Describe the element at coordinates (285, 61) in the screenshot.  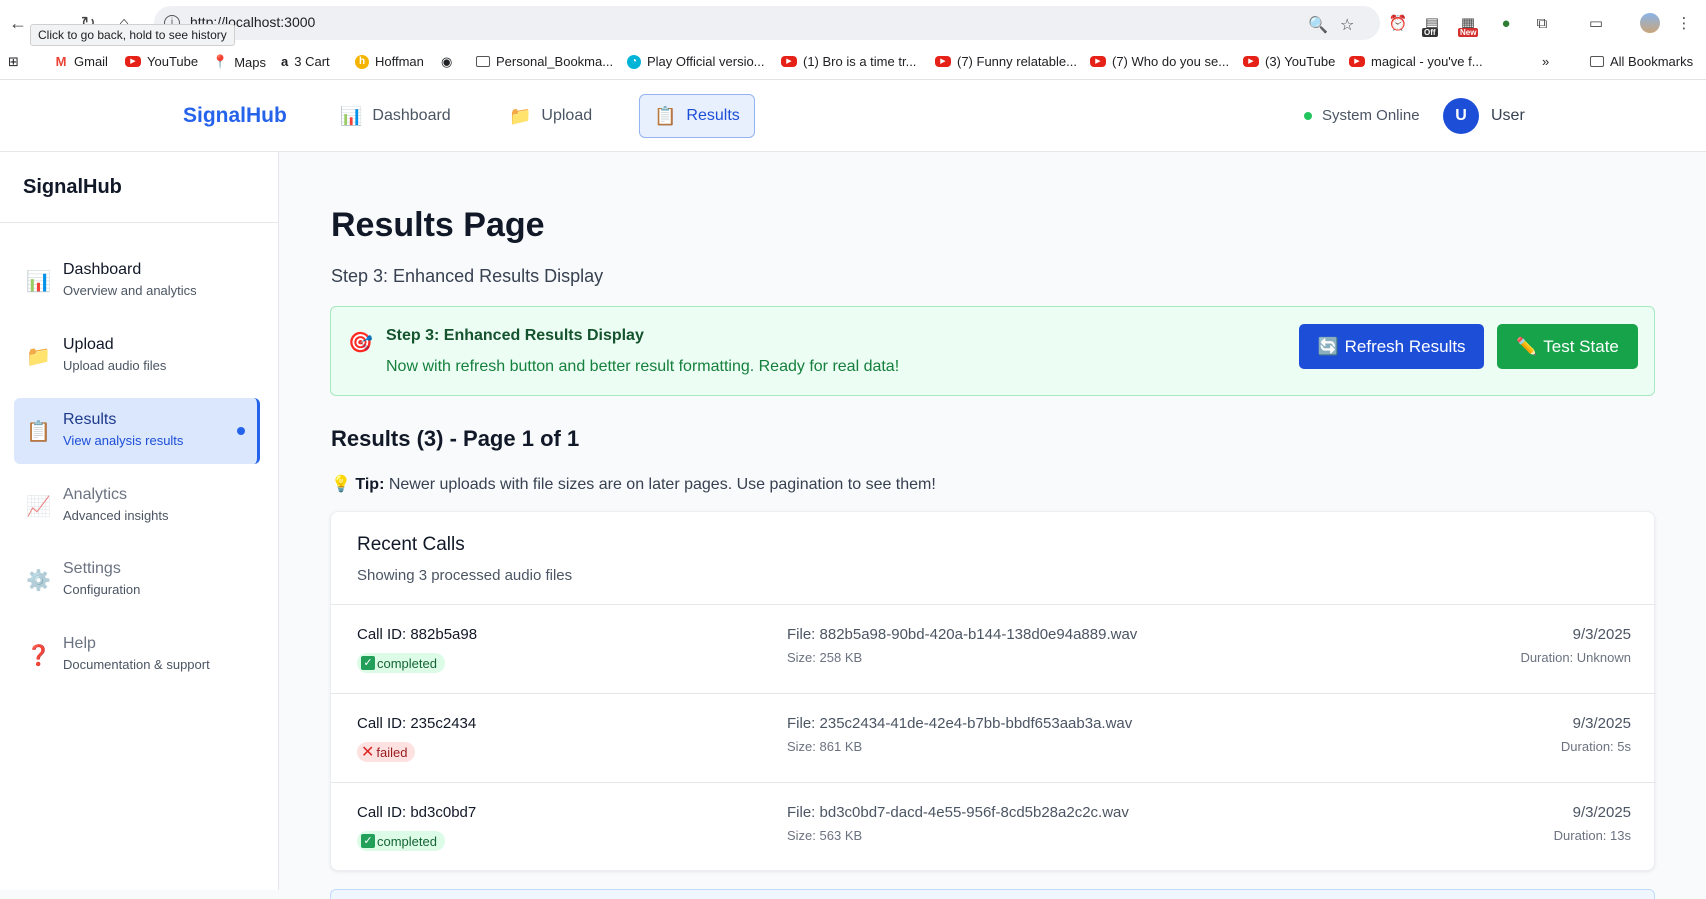
I see `amazon-icon: a` at that location.